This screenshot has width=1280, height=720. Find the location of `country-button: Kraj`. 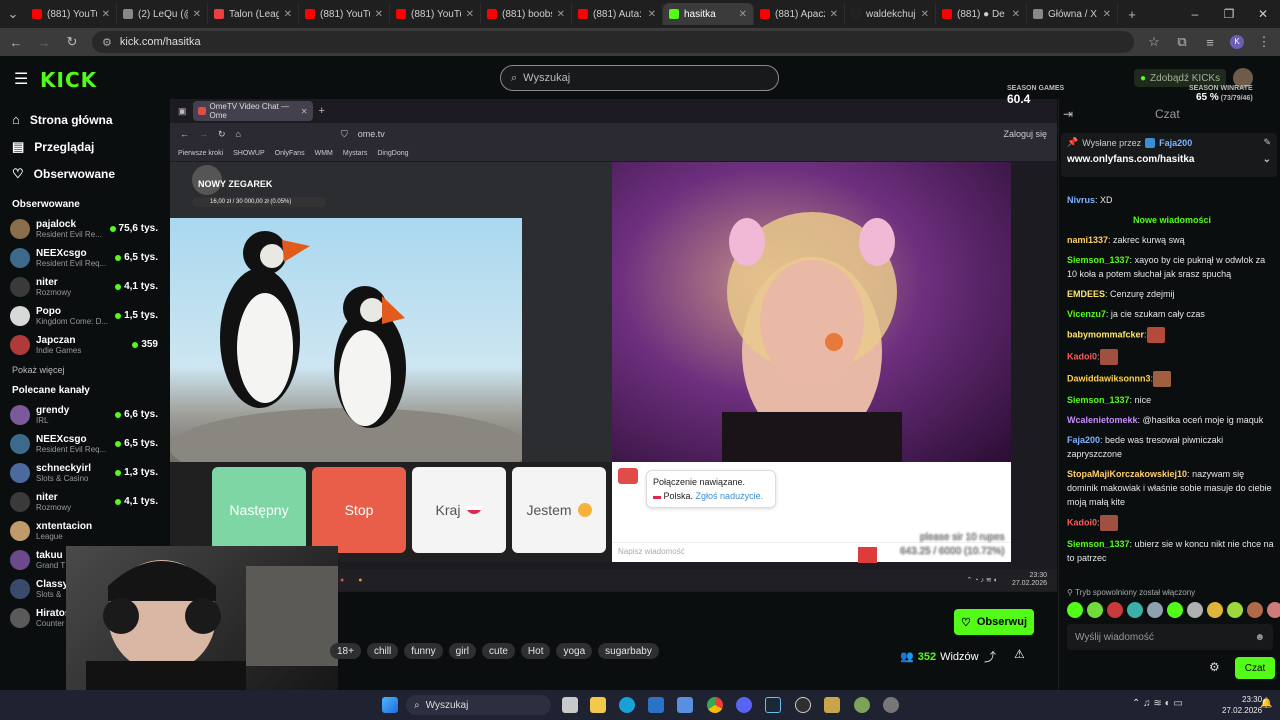

country-button: Kraj is located at coordinates (459, 510).